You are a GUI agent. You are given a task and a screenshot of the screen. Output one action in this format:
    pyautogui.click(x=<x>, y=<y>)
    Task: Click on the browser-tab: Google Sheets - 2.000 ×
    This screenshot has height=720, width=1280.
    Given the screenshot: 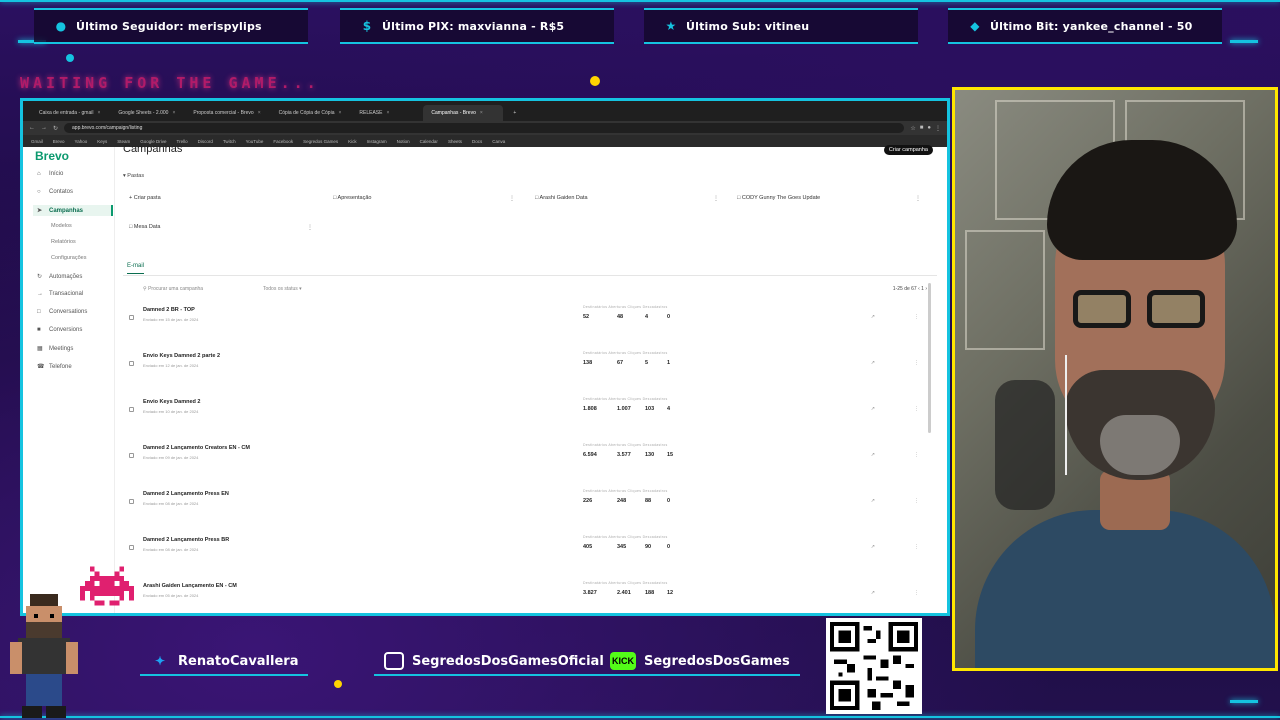 What is the action you would take?
    pyautogui.click(x=146, y=113)
    